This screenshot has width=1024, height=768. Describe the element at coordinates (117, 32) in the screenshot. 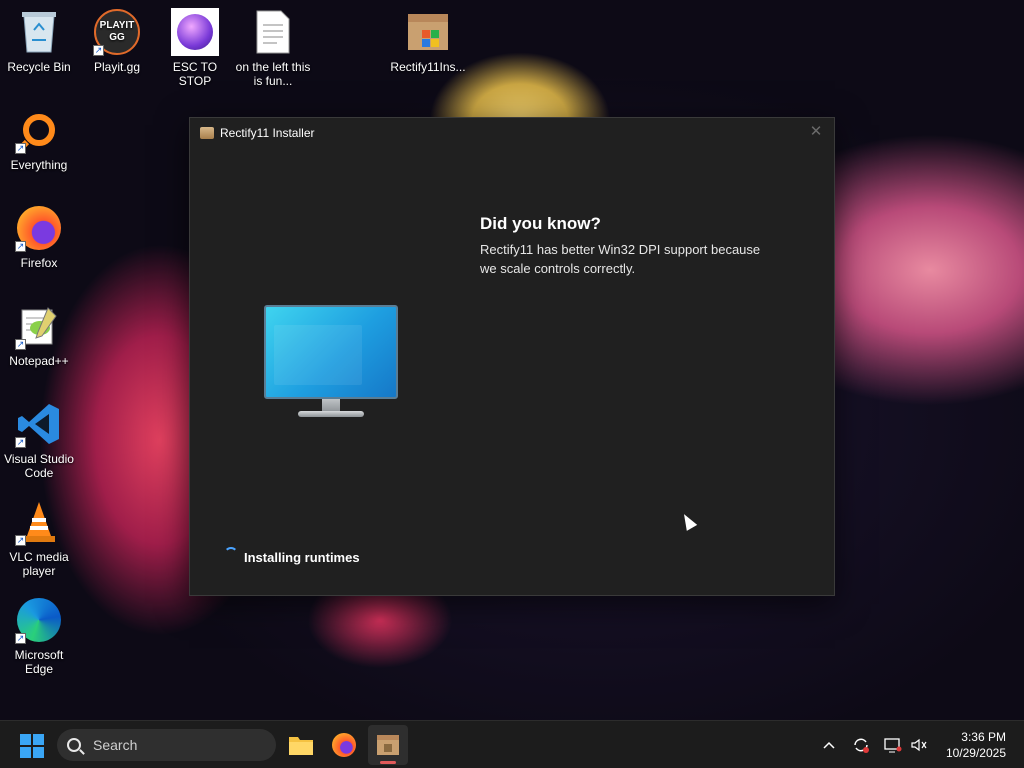

I see `playit-icon: PLAYIT GG ↗` at that location.